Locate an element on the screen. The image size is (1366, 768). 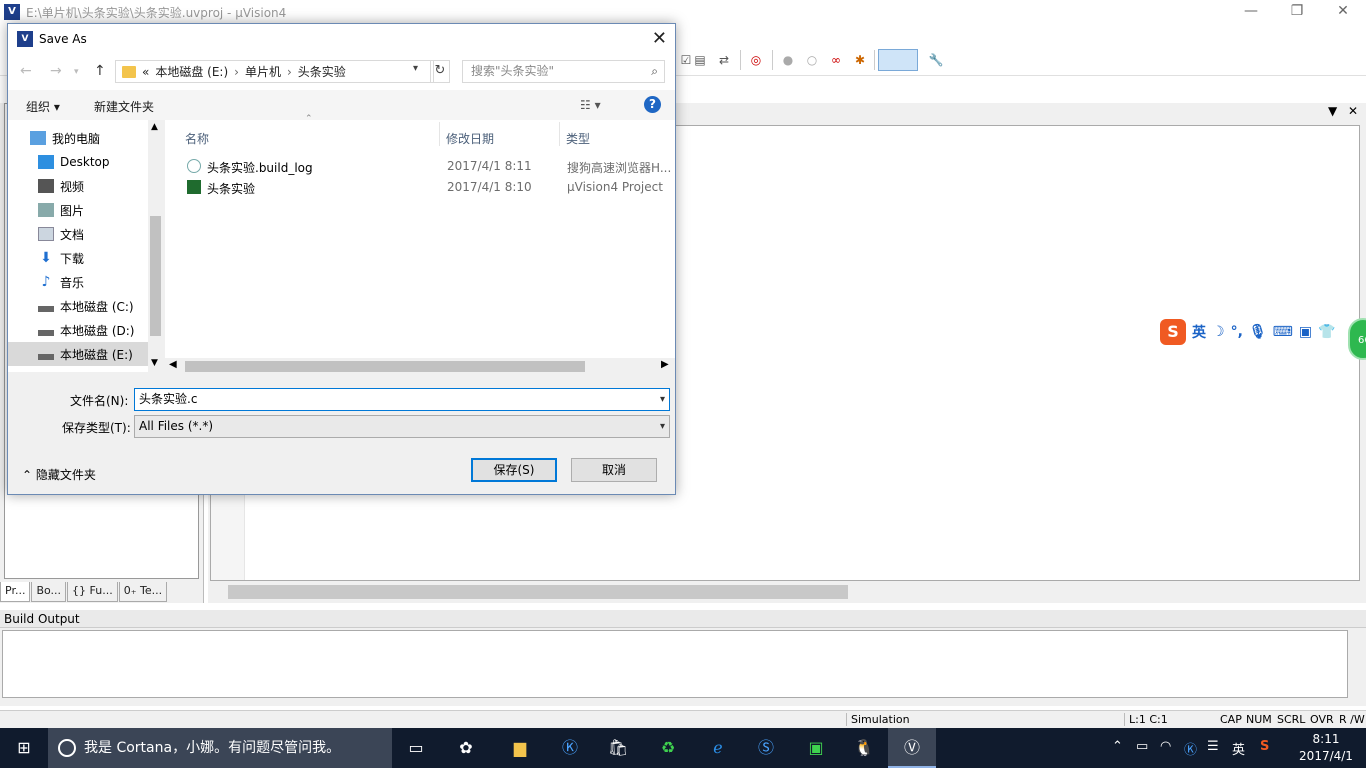
notification-icon: ☰ is located at coordinates (1213, 746).